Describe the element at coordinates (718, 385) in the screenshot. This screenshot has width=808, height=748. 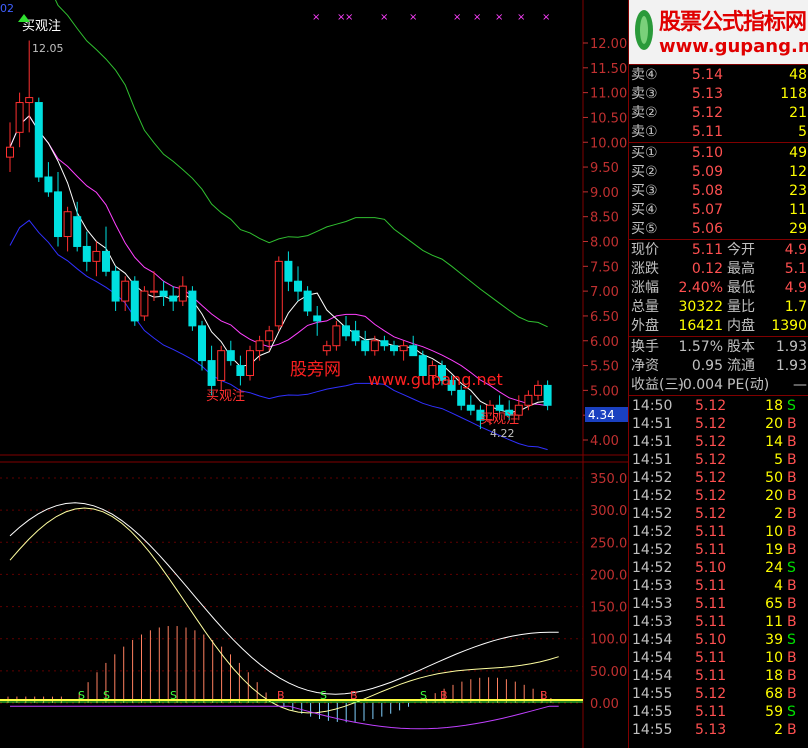
I see `stat-row: 收益(三) -0.004 PE(动) —` at that location.